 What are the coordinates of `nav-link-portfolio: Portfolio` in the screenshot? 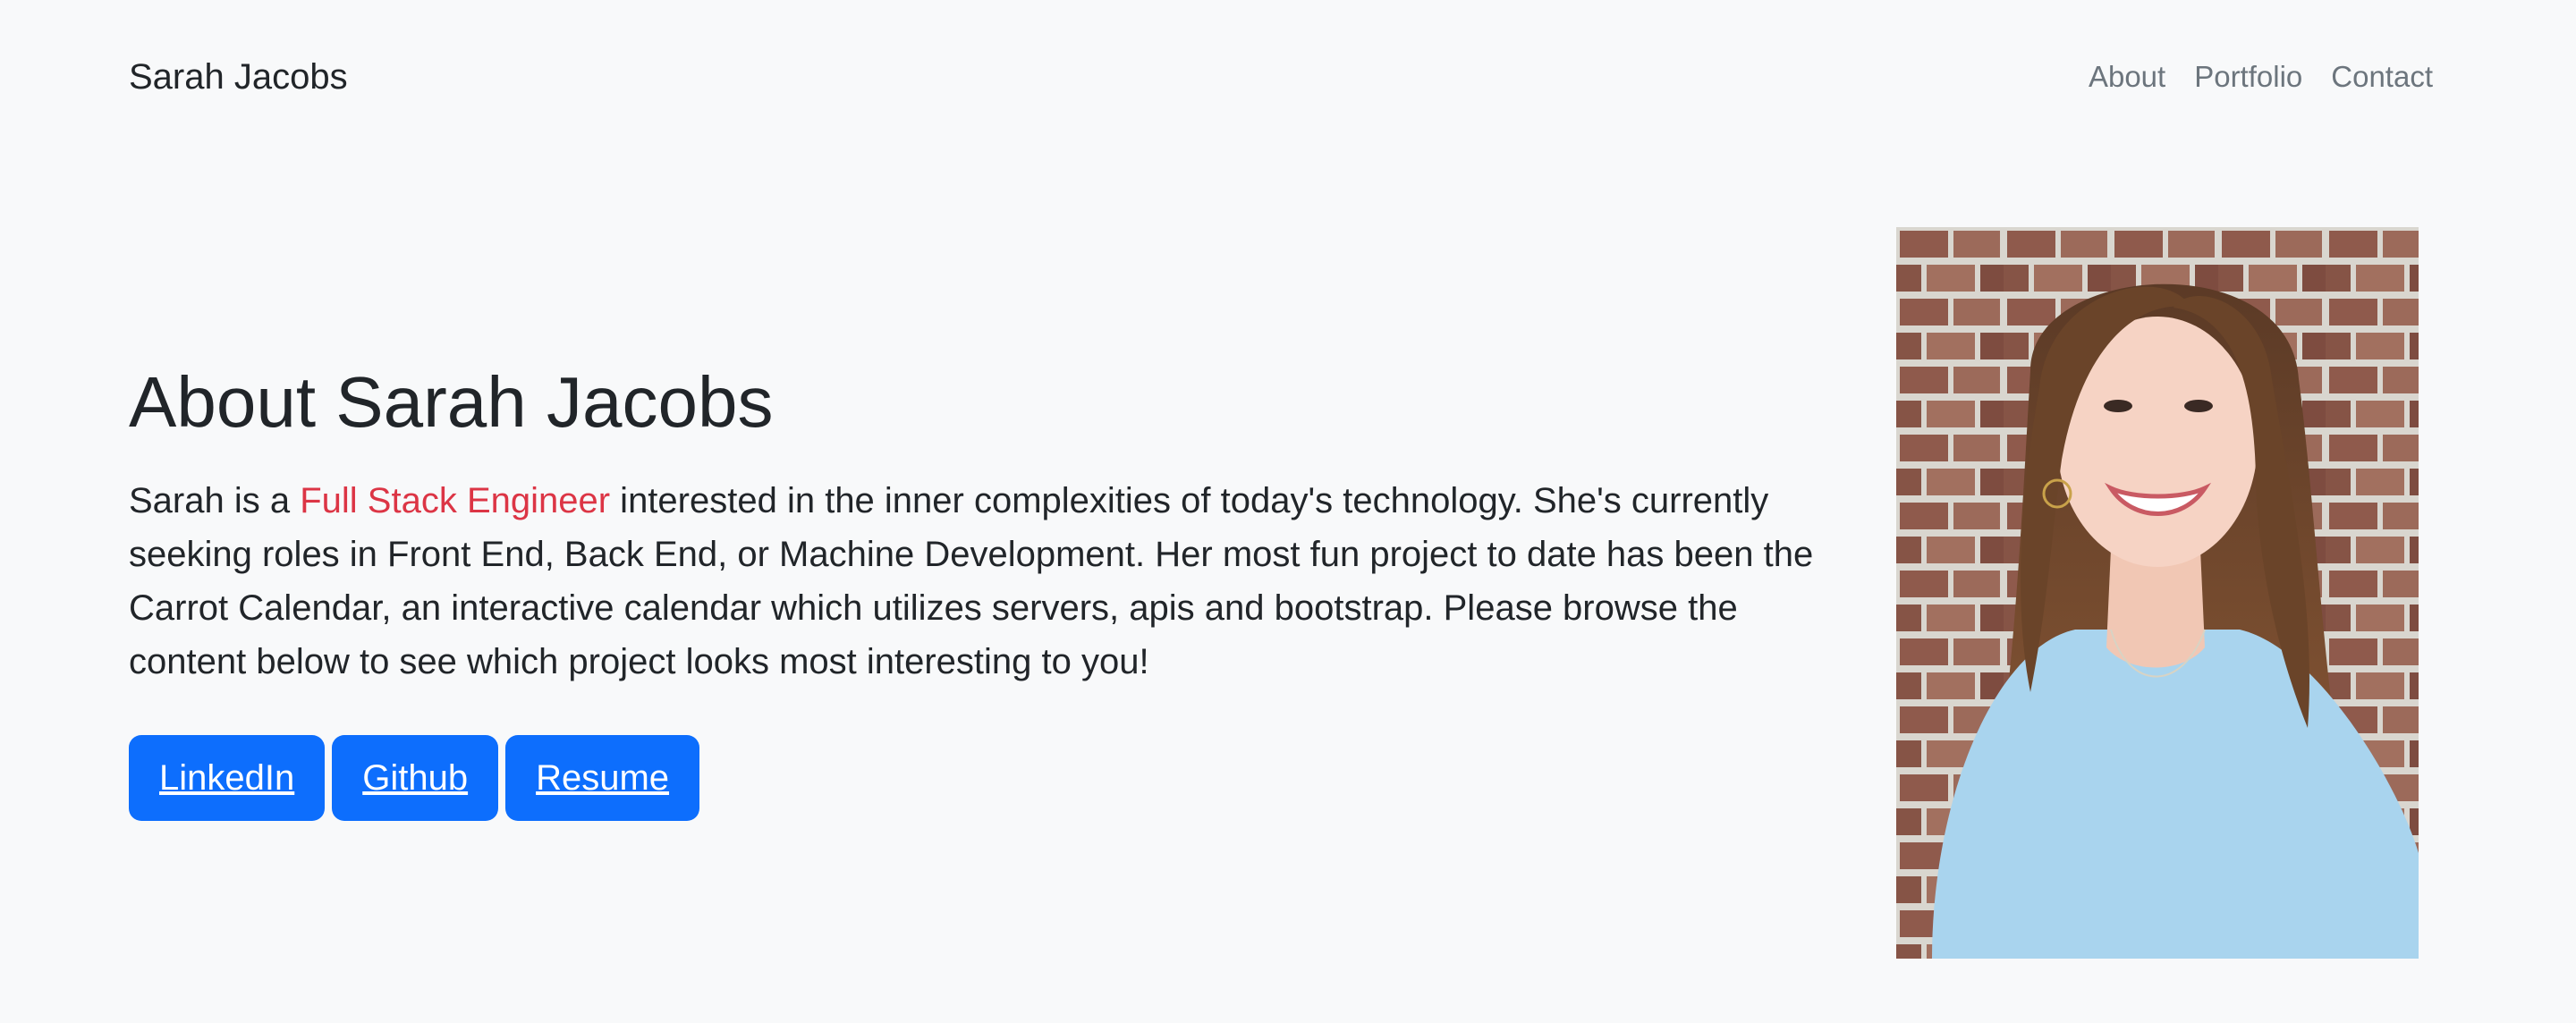 It's located at (2248, 77).